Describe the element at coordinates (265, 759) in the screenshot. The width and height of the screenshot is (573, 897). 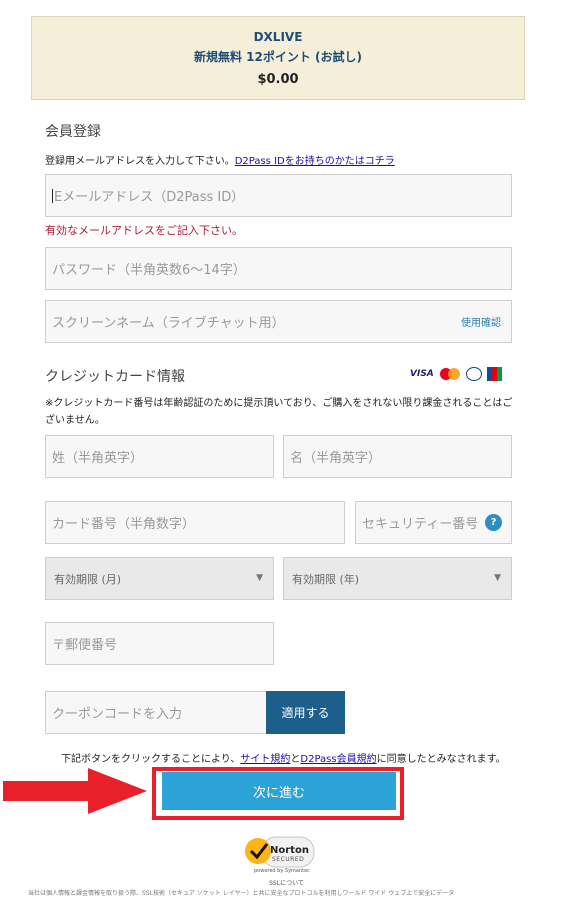
I see `site-terms-link: サイト規約` at that location.